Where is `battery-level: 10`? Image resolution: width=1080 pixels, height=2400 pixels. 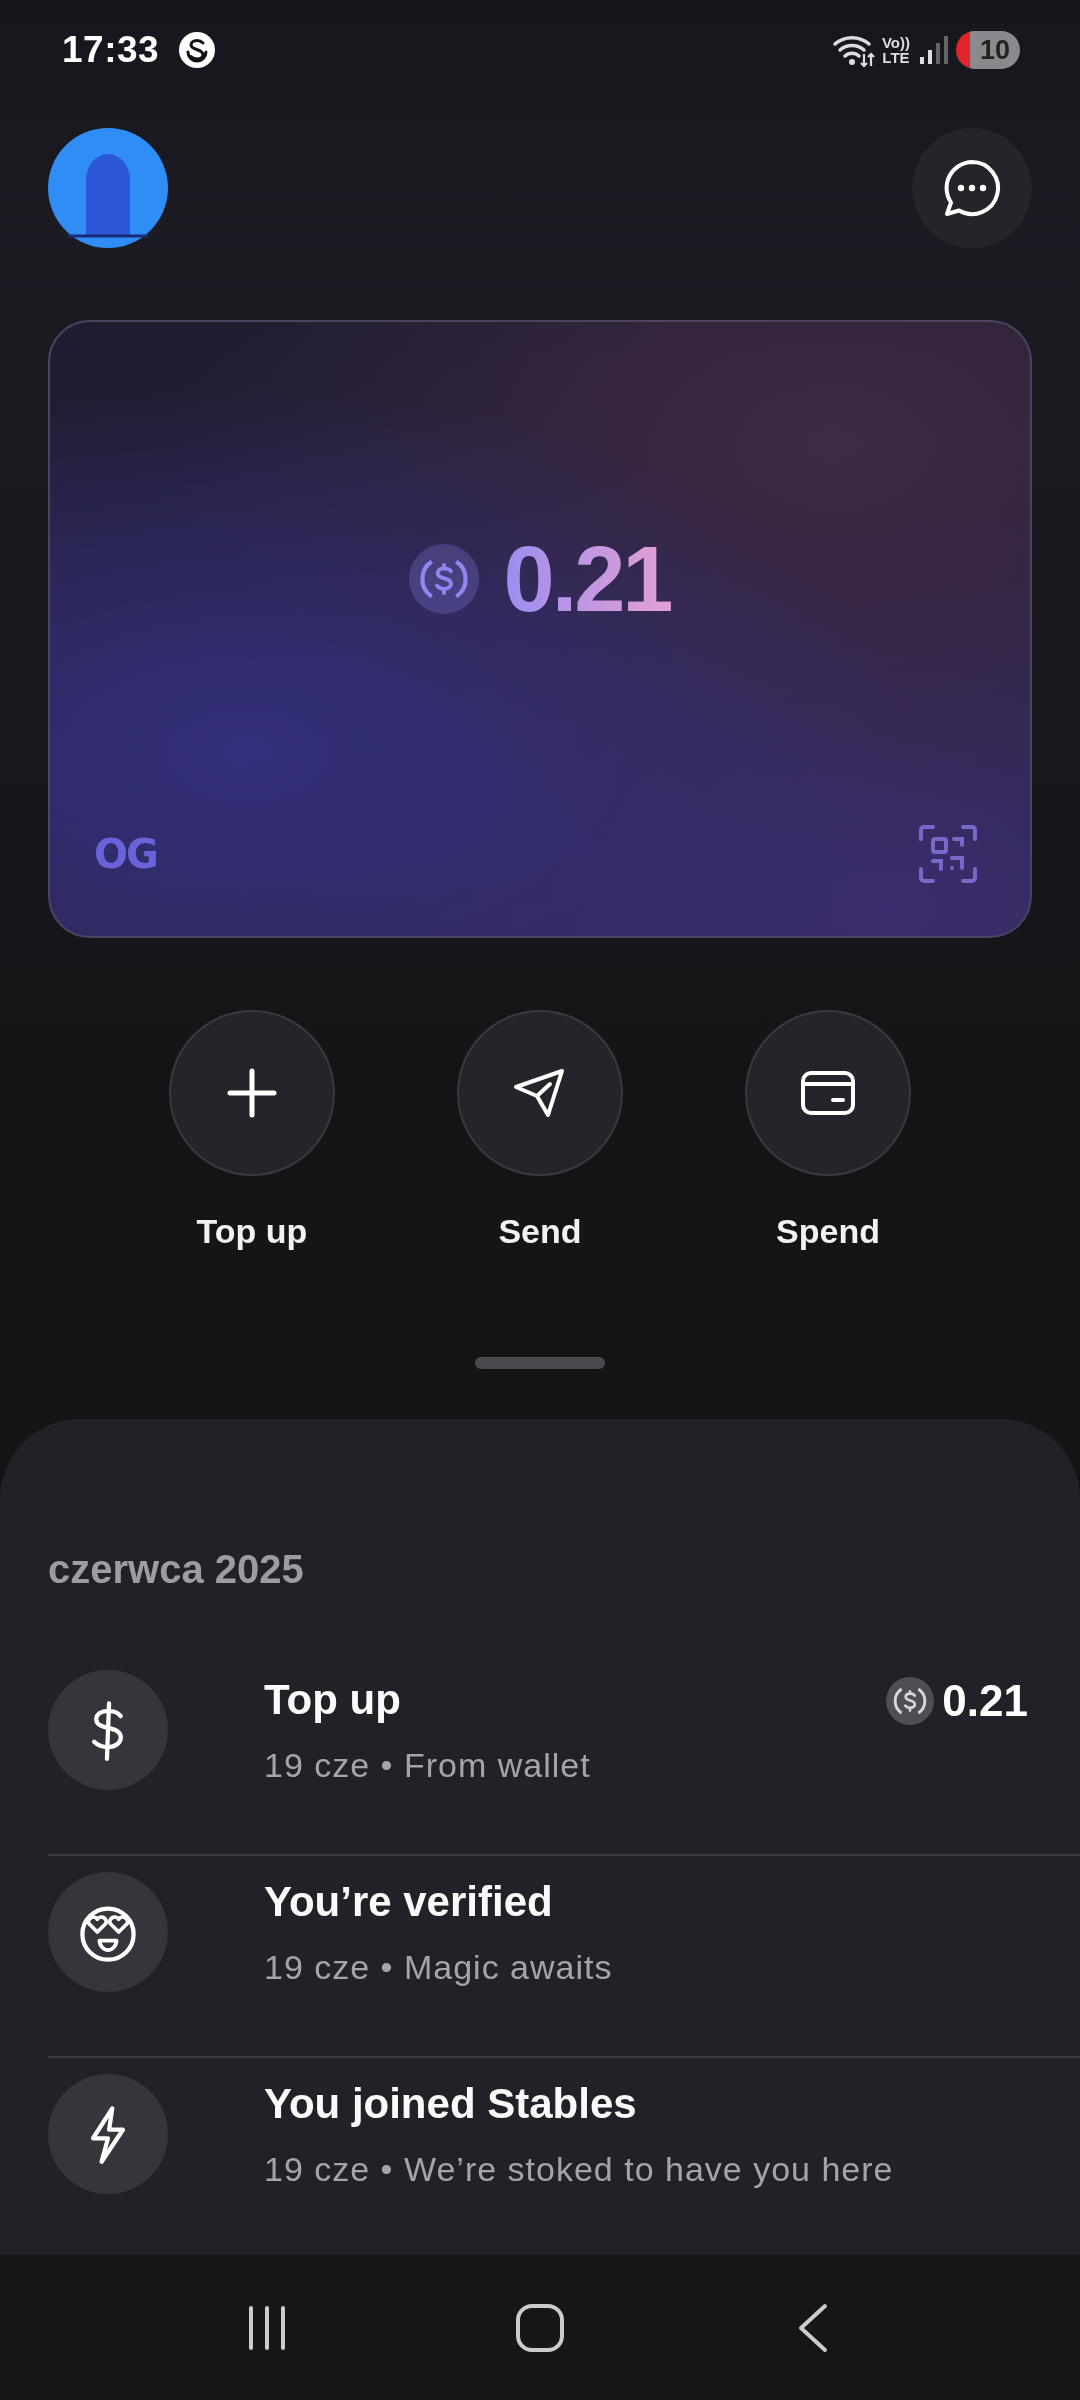 battery-level: 10 is located at coordinates (988, 50).